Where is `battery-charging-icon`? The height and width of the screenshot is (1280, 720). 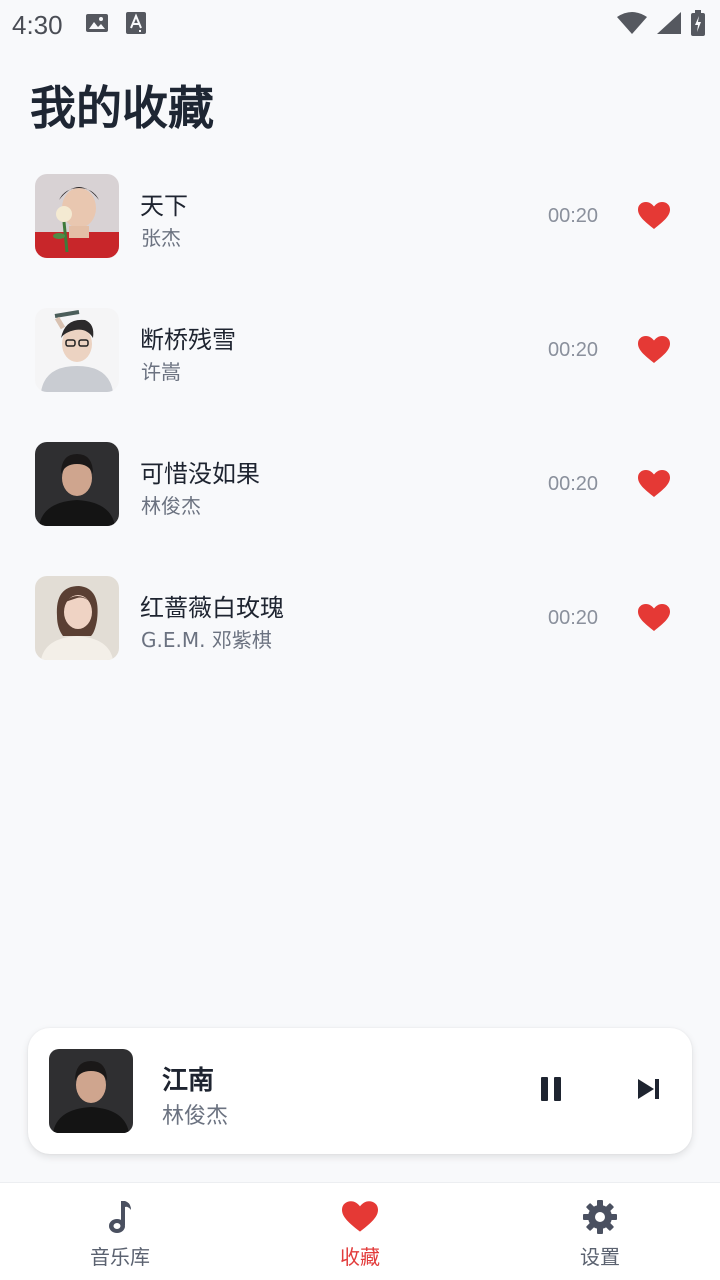
battery-charging-icon is located at coordinates (698, 25).